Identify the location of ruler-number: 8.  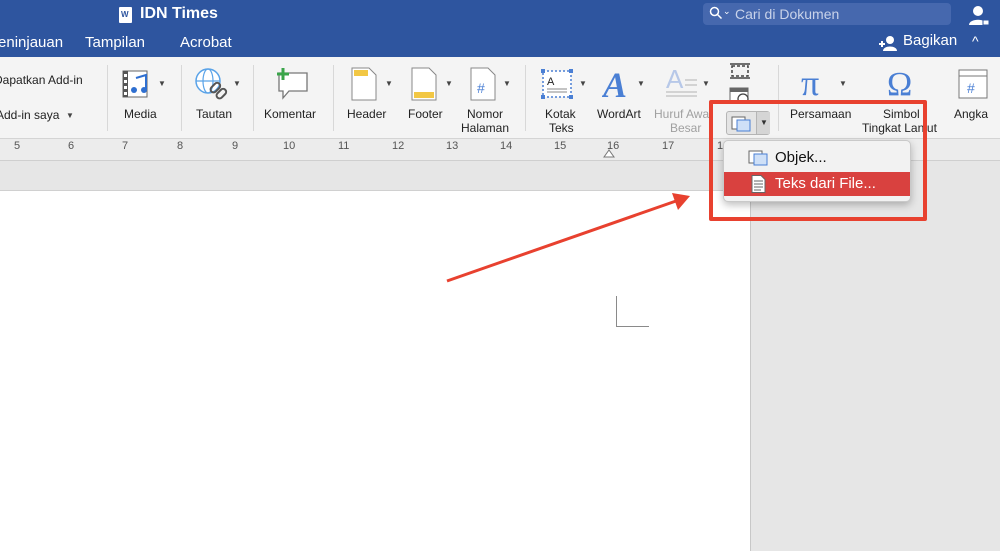
(180, 146).